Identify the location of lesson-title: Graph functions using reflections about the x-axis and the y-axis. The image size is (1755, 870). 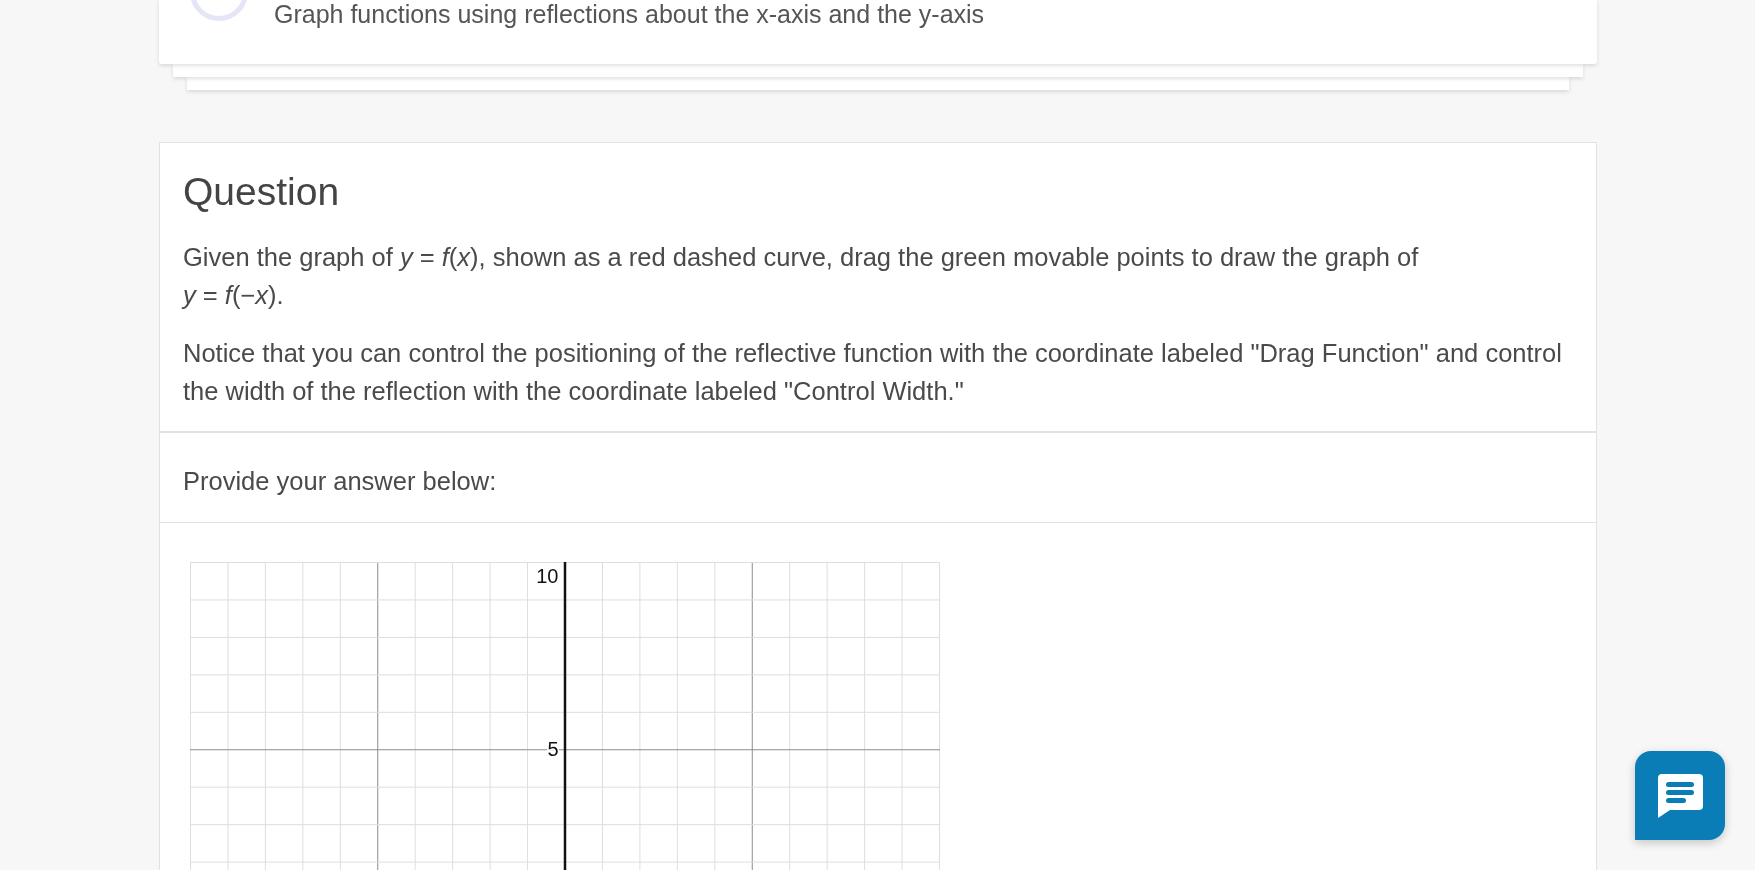
(629, 14).